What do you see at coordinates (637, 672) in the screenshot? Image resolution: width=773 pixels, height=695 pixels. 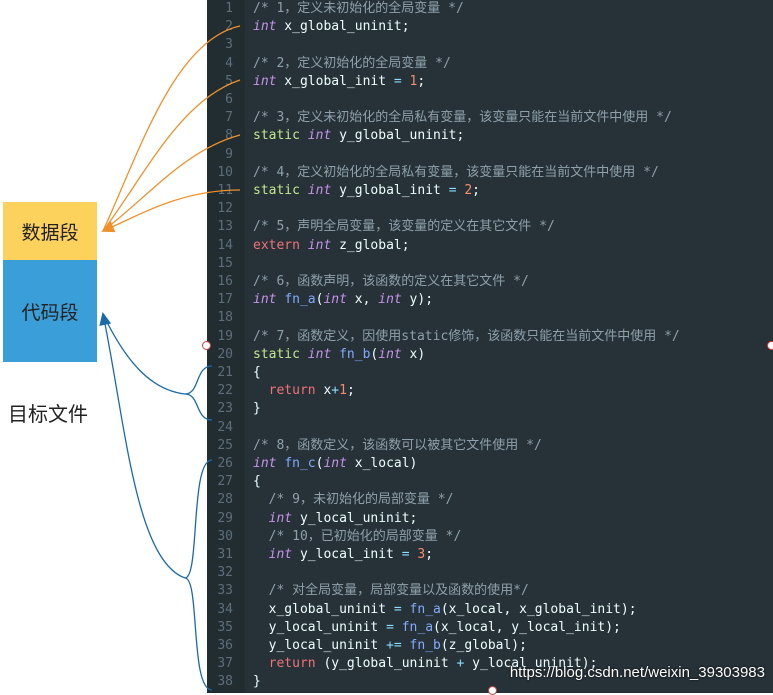 I see `watermark: https://blog.csdn.net/weixin_39303983` at bounding box center [637, 672].